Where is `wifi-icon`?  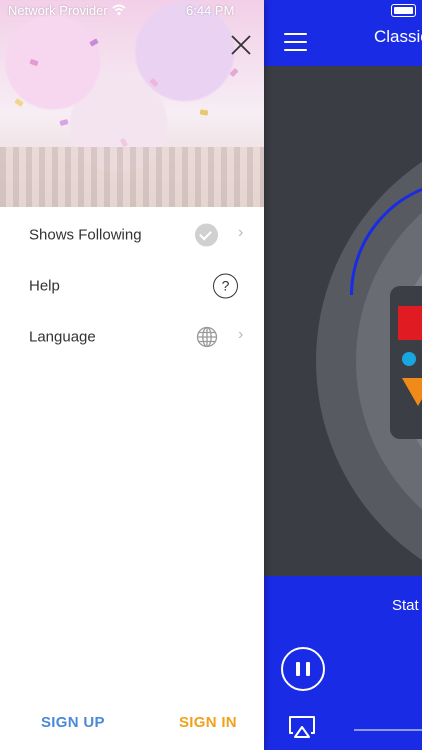 wifi-icon is located at coordinates (119, 9).